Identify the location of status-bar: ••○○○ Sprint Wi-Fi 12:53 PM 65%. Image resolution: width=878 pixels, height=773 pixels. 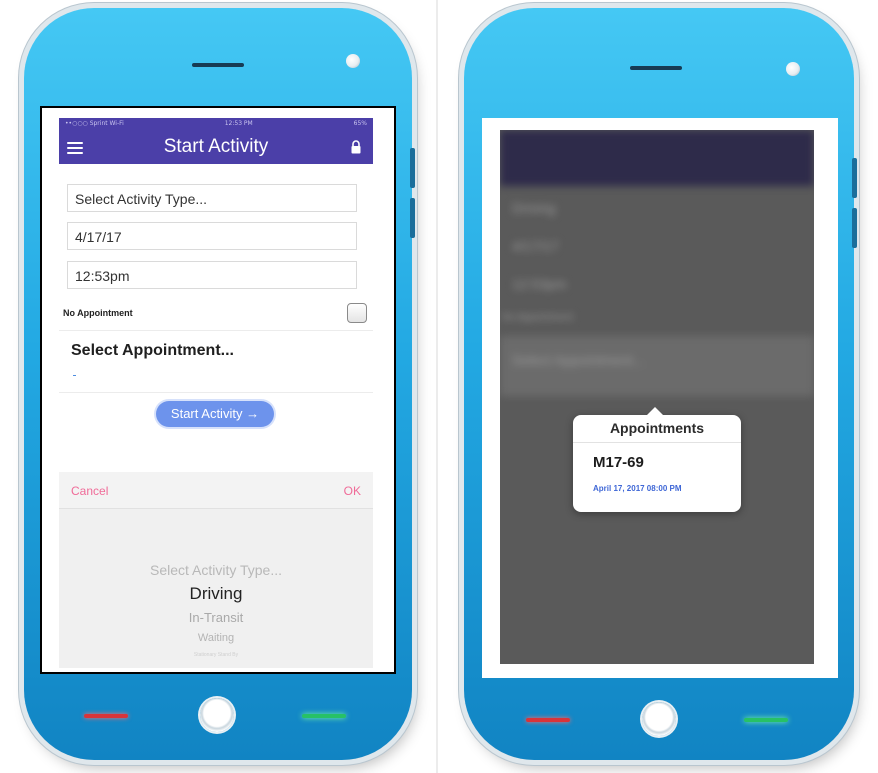
(216, 124).